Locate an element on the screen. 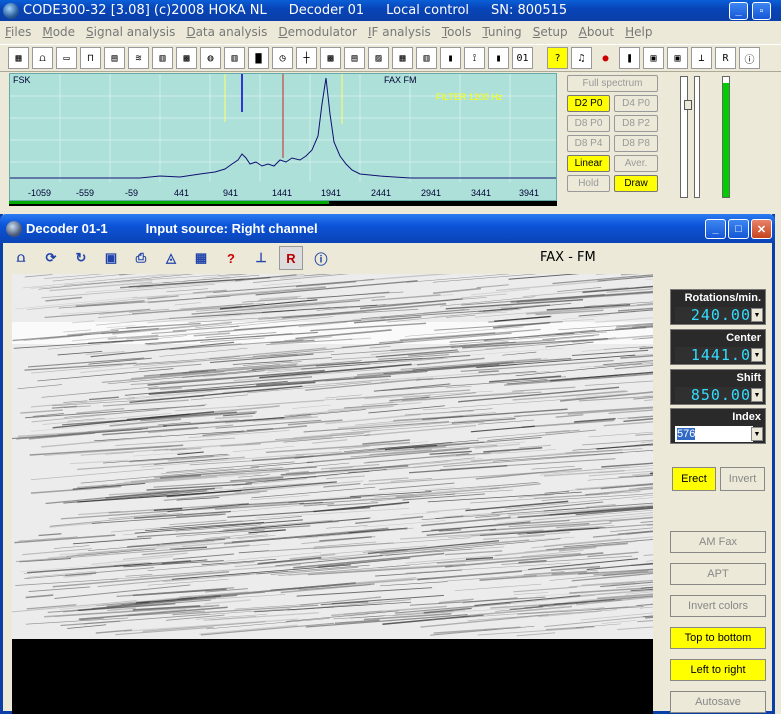  menu-tools: Tools is located at coordinates (457, 32).